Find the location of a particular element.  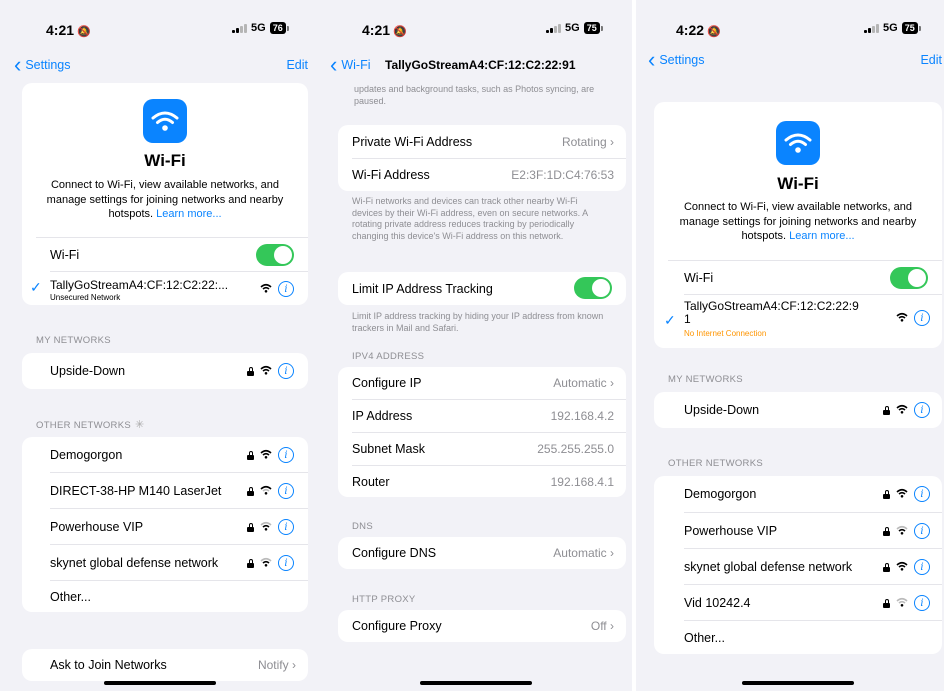

limit-tracking-card: Limit IP Address Tracking is located at coordinates (482, 288).